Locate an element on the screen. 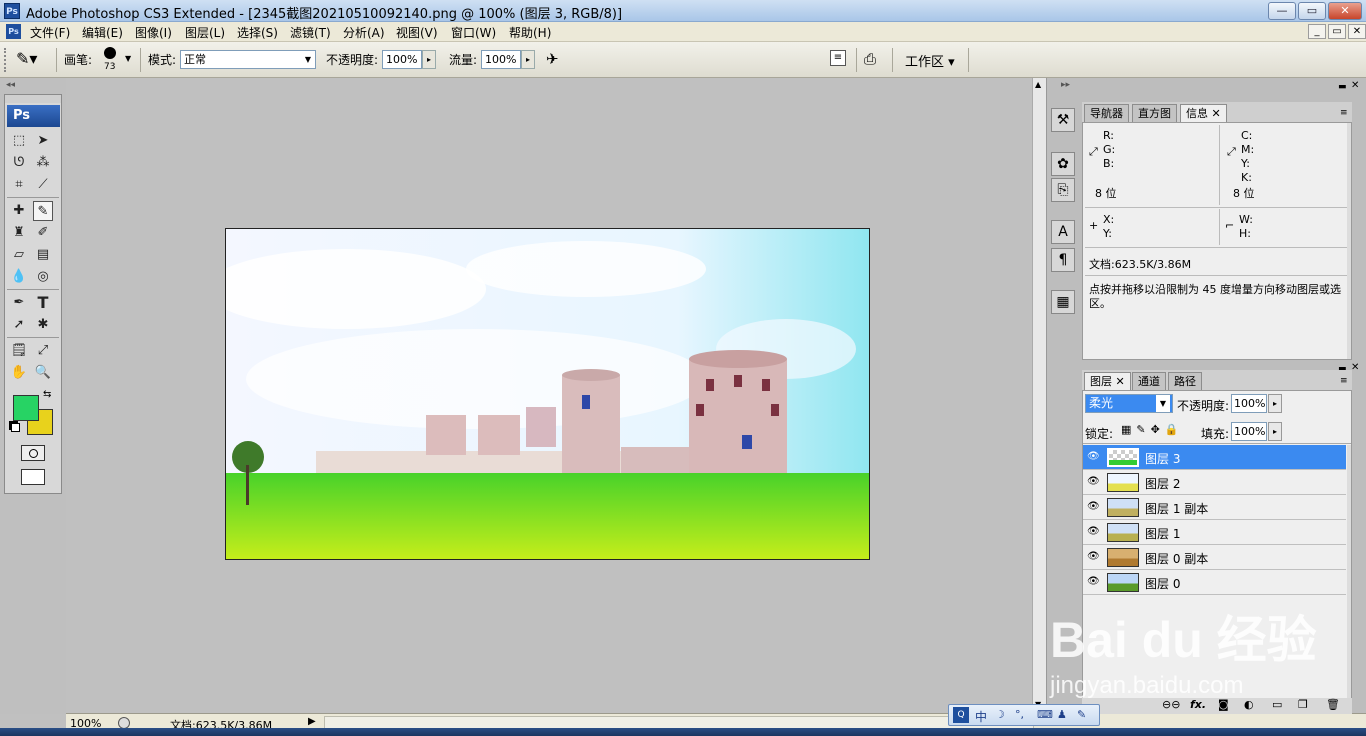  lasso-tool-icon: ᘎ is located at coordinates (19, 163).